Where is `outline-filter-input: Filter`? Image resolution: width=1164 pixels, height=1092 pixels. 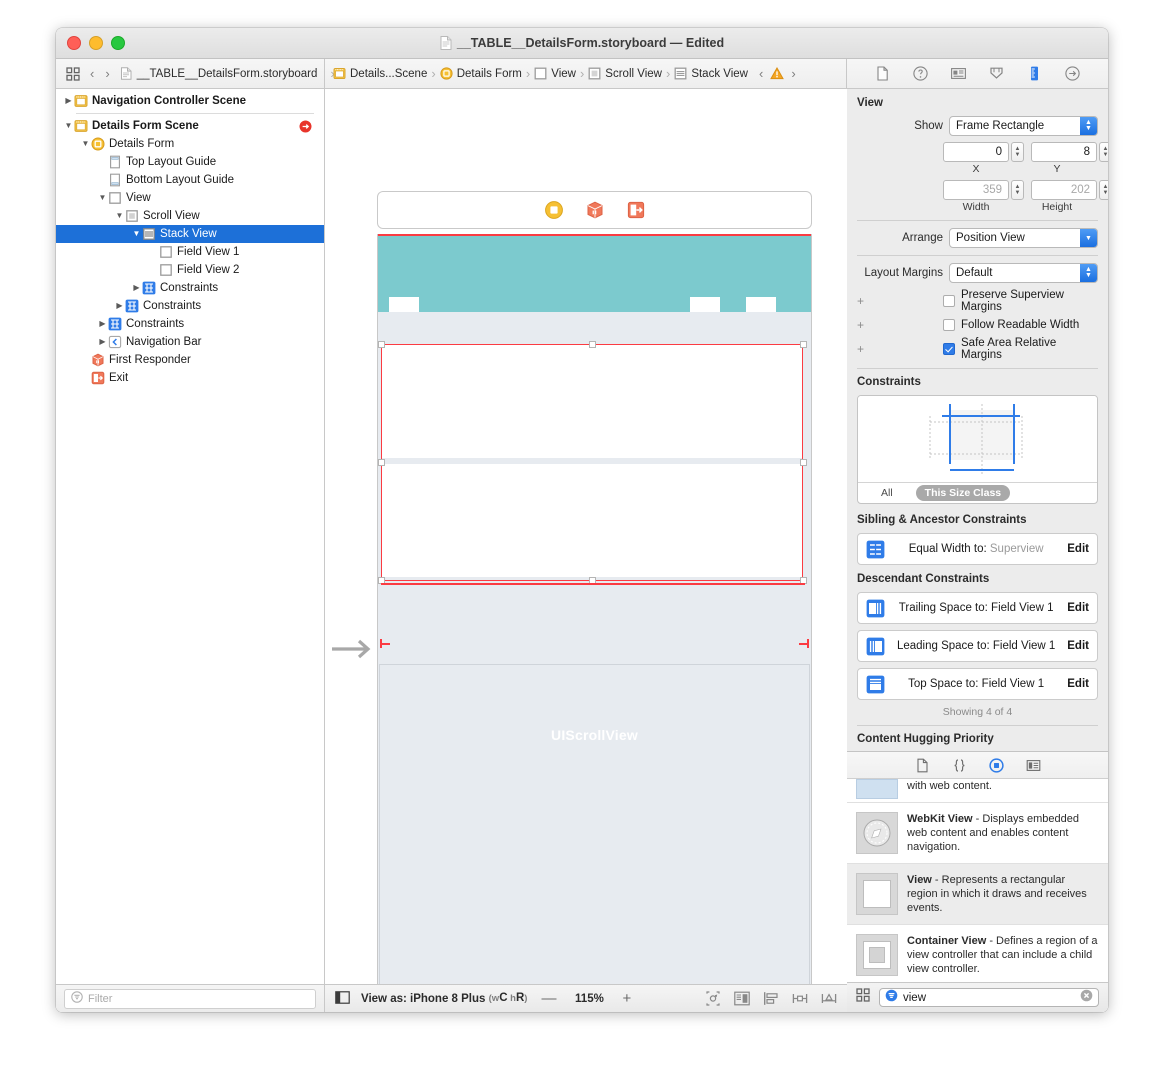 outline-filter-input: Filter is located at coordinates (190, 998).